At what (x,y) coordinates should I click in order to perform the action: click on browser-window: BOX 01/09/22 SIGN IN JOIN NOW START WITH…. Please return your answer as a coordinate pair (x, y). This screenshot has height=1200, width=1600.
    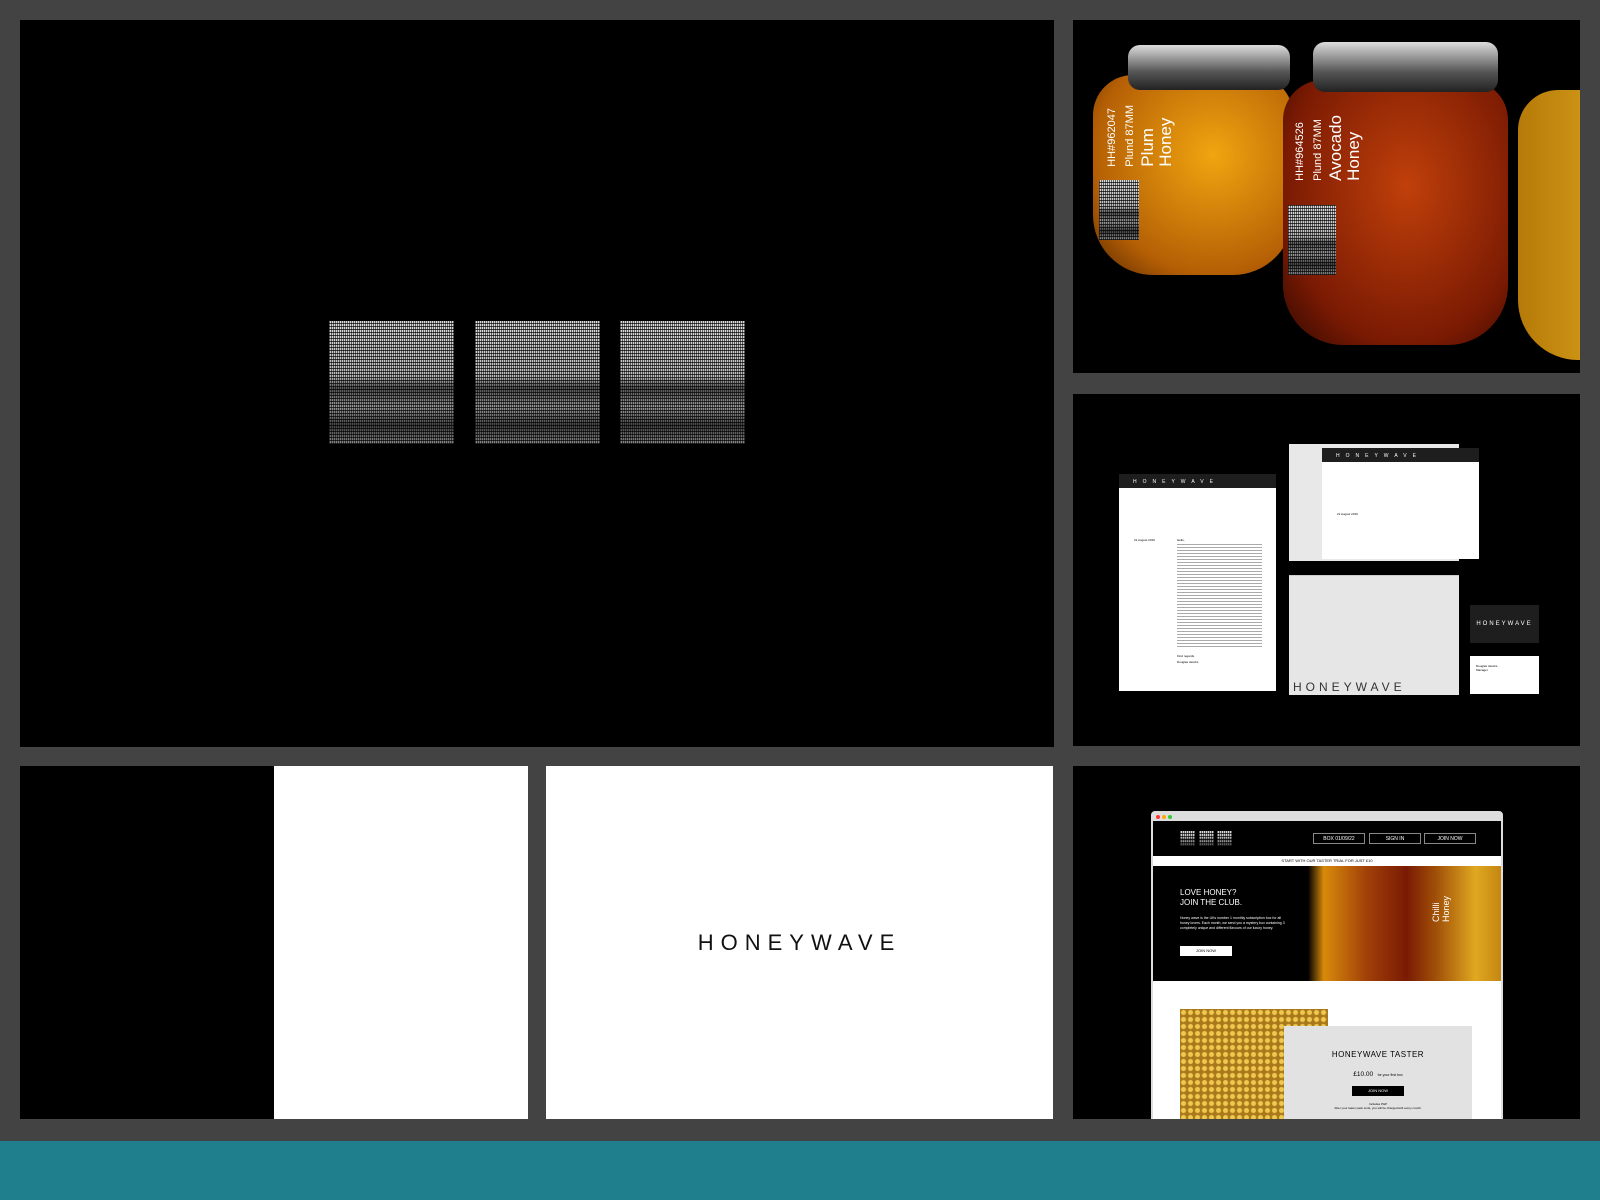
    Looking at the image, I should click on (1327, 965).